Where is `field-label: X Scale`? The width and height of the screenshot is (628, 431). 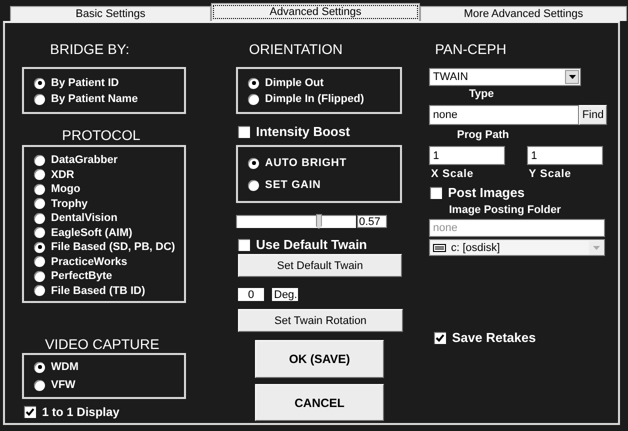
field-label: X Scale is located at coordinates (452, 174).